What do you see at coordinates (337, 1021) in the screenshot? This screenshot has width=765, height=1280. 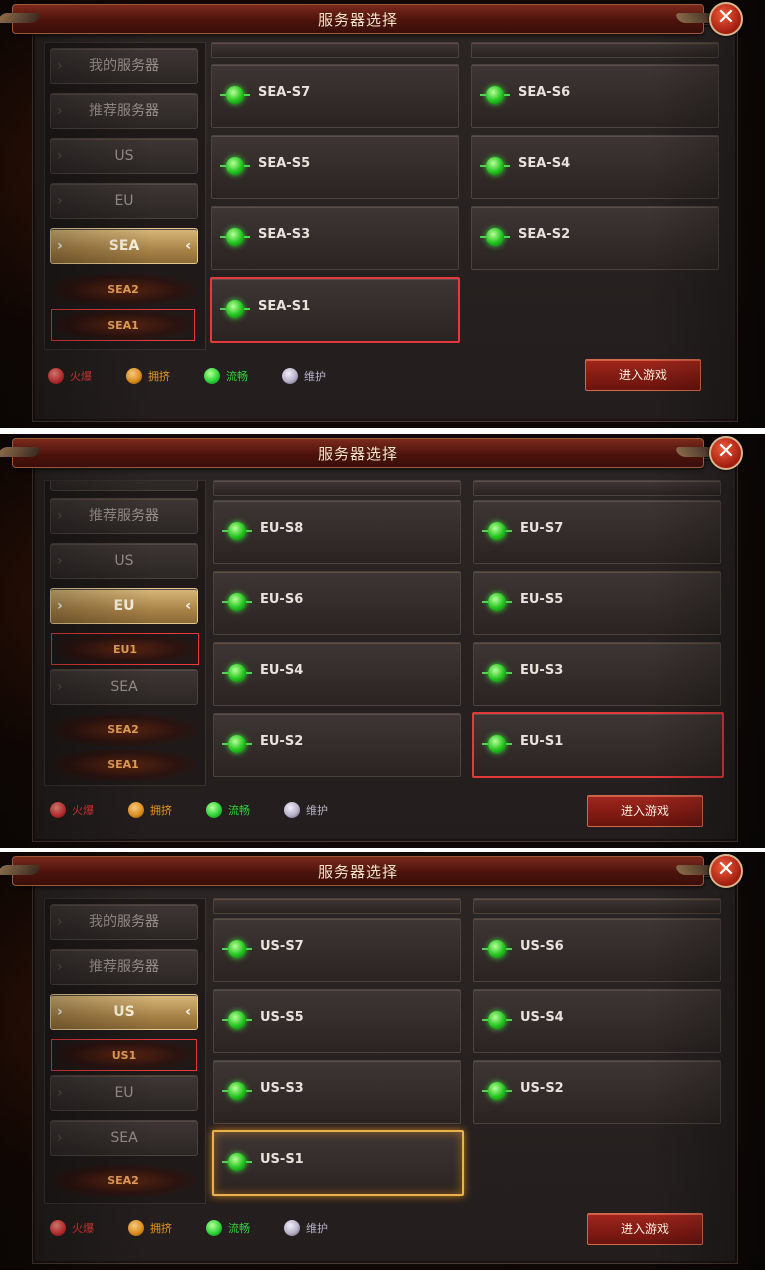 I see `server-card: US-S5` at bounding box center [337, 1021].